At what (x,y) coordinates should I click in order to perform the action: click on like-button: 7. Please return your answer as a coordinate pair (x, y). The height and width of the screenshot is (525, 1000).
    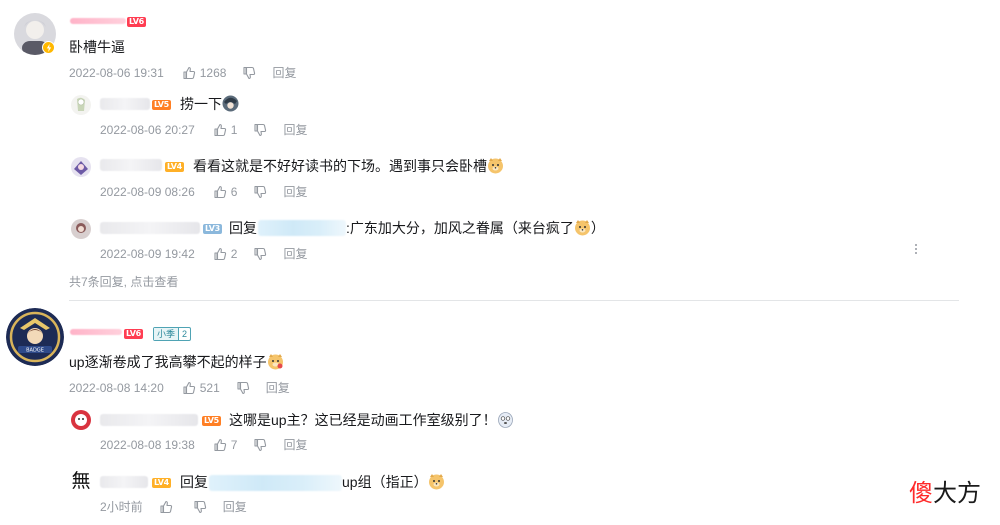
    Looking at the image, I should click on (225, 445).